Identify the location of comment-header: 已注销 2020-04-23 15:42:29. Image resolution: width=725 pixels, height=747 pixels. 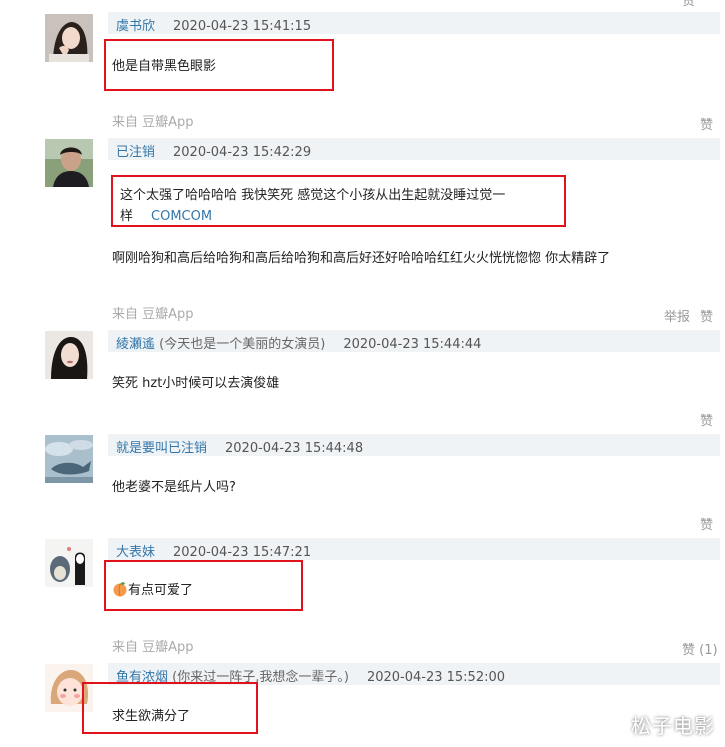
(414, 149).